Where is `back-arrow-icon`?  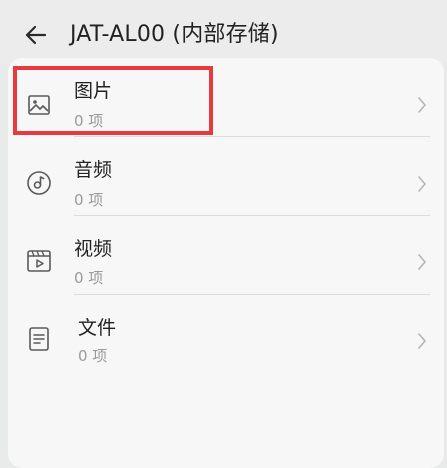 back-arrow-icon is located at coordinates (36, 35).